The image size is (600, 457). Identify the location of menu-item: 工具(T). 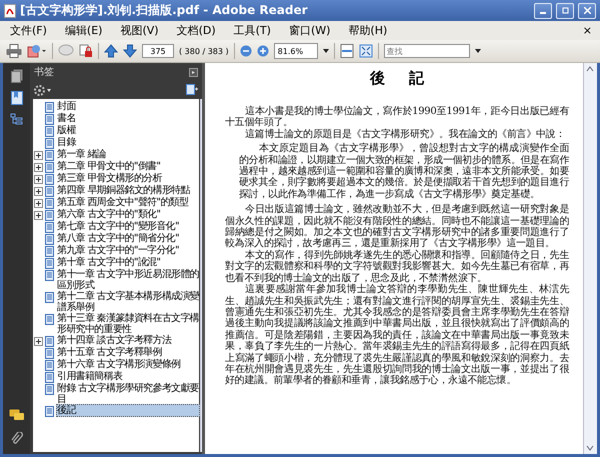
(255, 30).